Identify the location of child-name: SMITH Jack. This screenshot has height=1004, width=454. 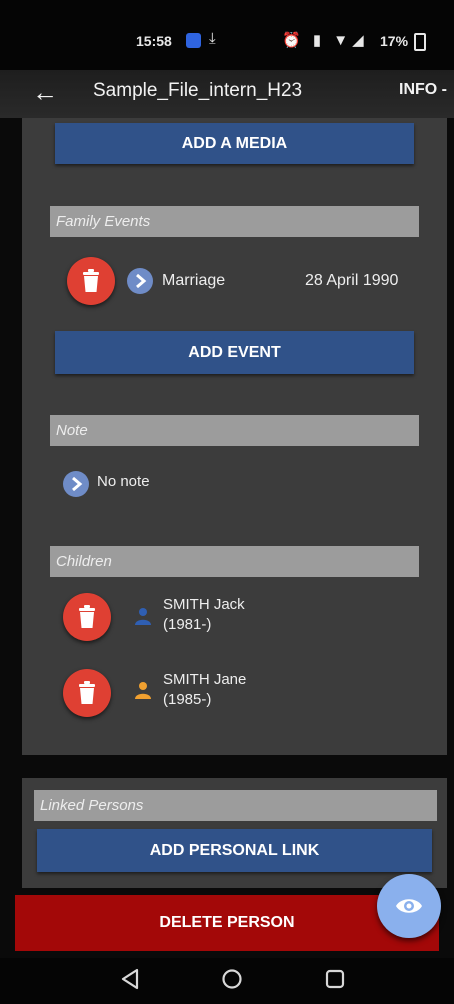
(204, 604).